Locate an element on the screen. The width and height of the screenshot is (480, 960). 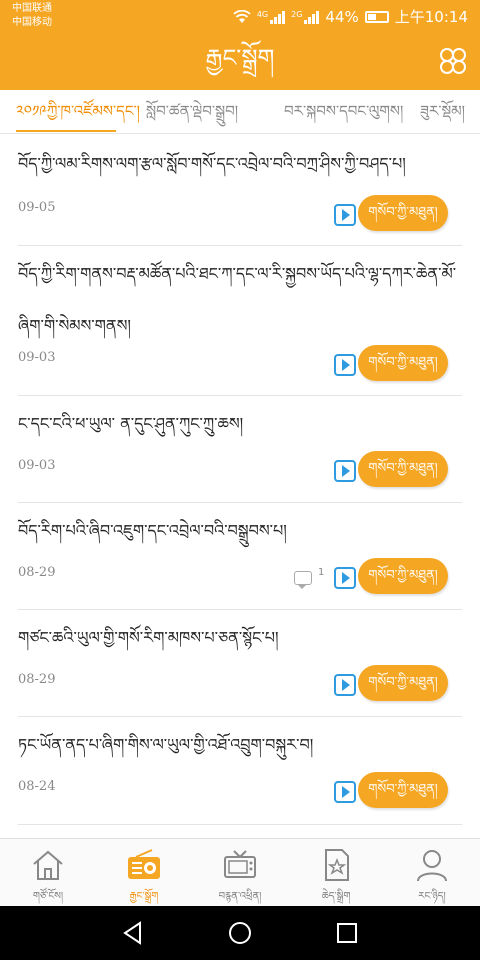
user-icon is located at coordinates (432, 866).